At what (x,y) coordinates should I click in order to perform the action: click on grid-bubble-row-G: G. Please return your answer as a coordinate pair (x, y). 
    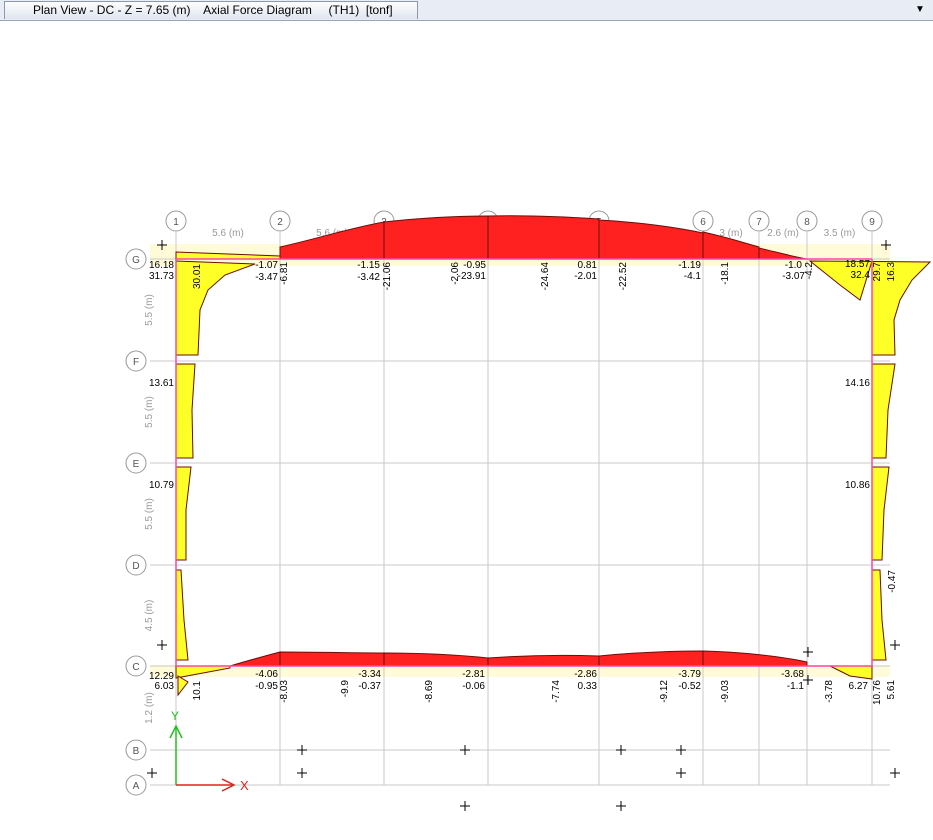
    Looking at the image, I should click on (136, 259).